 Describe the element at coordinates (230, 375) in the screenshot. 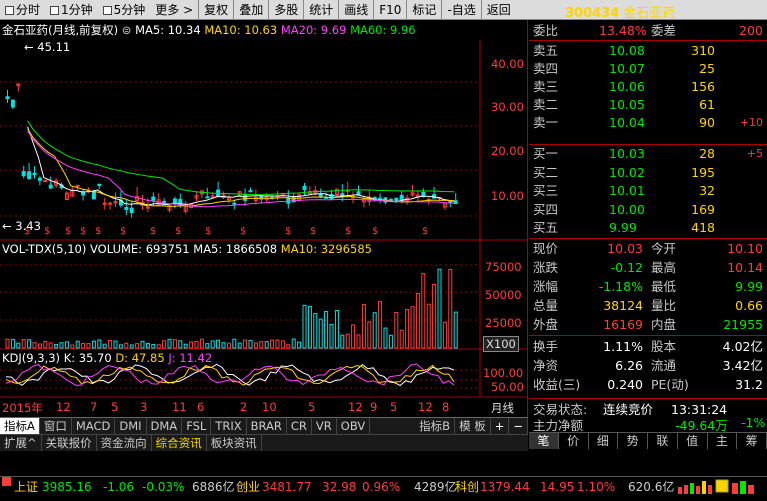

I see `kdj-line` at that location.